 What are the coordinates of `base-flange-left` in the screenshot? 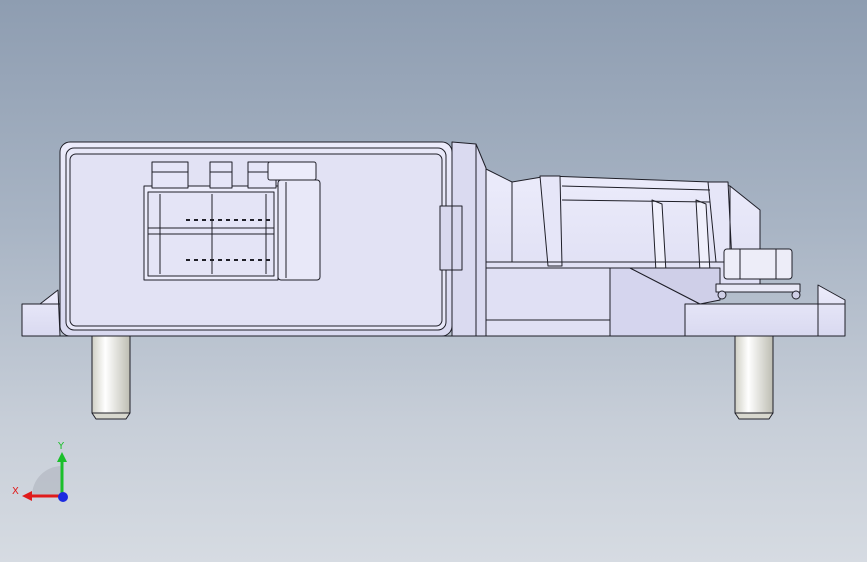 It's located at (41, 313).